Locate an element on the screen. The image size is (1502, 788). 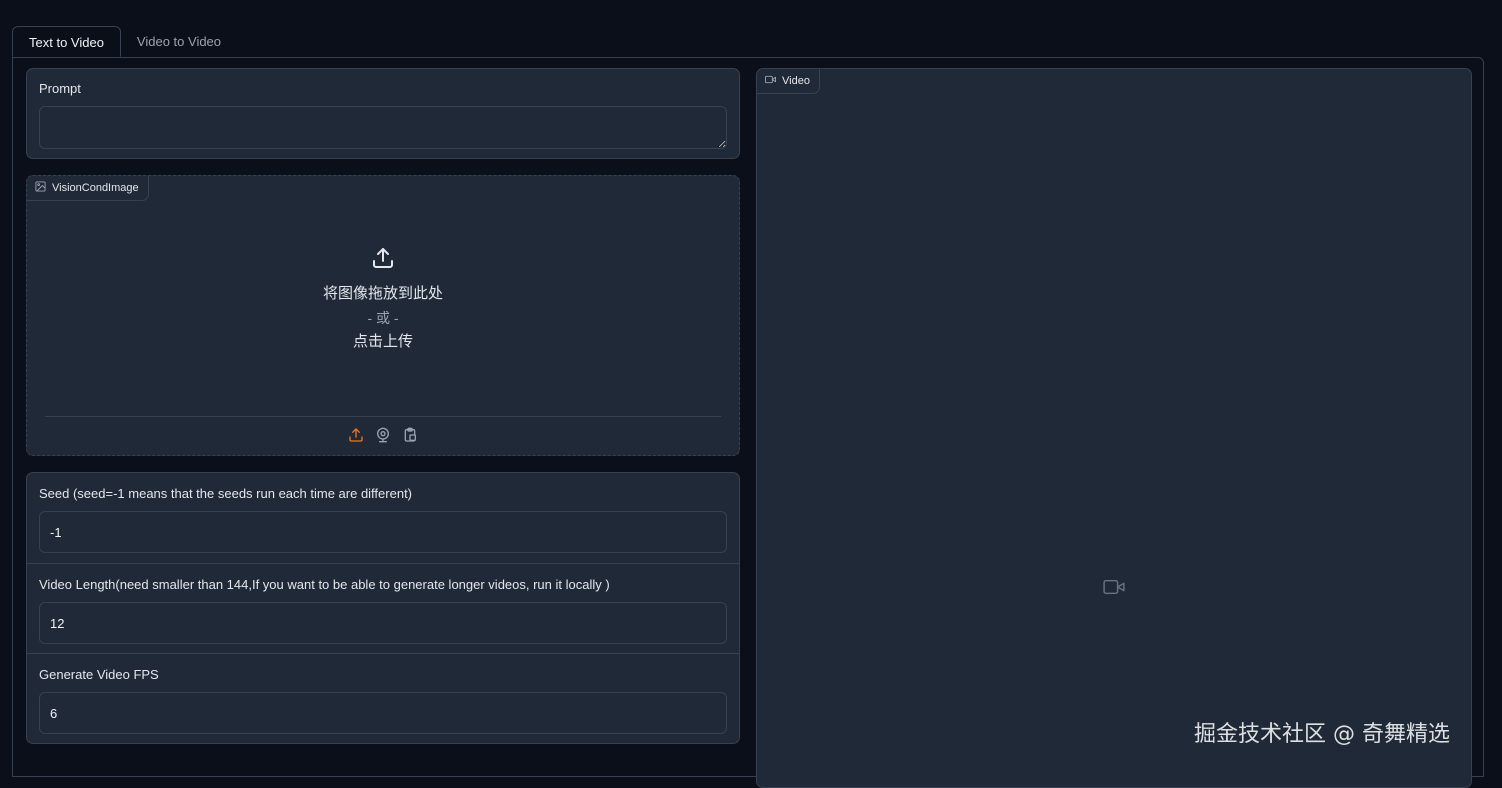
tab-text-to-video: Text to Video is located at coordinates (66, 41).